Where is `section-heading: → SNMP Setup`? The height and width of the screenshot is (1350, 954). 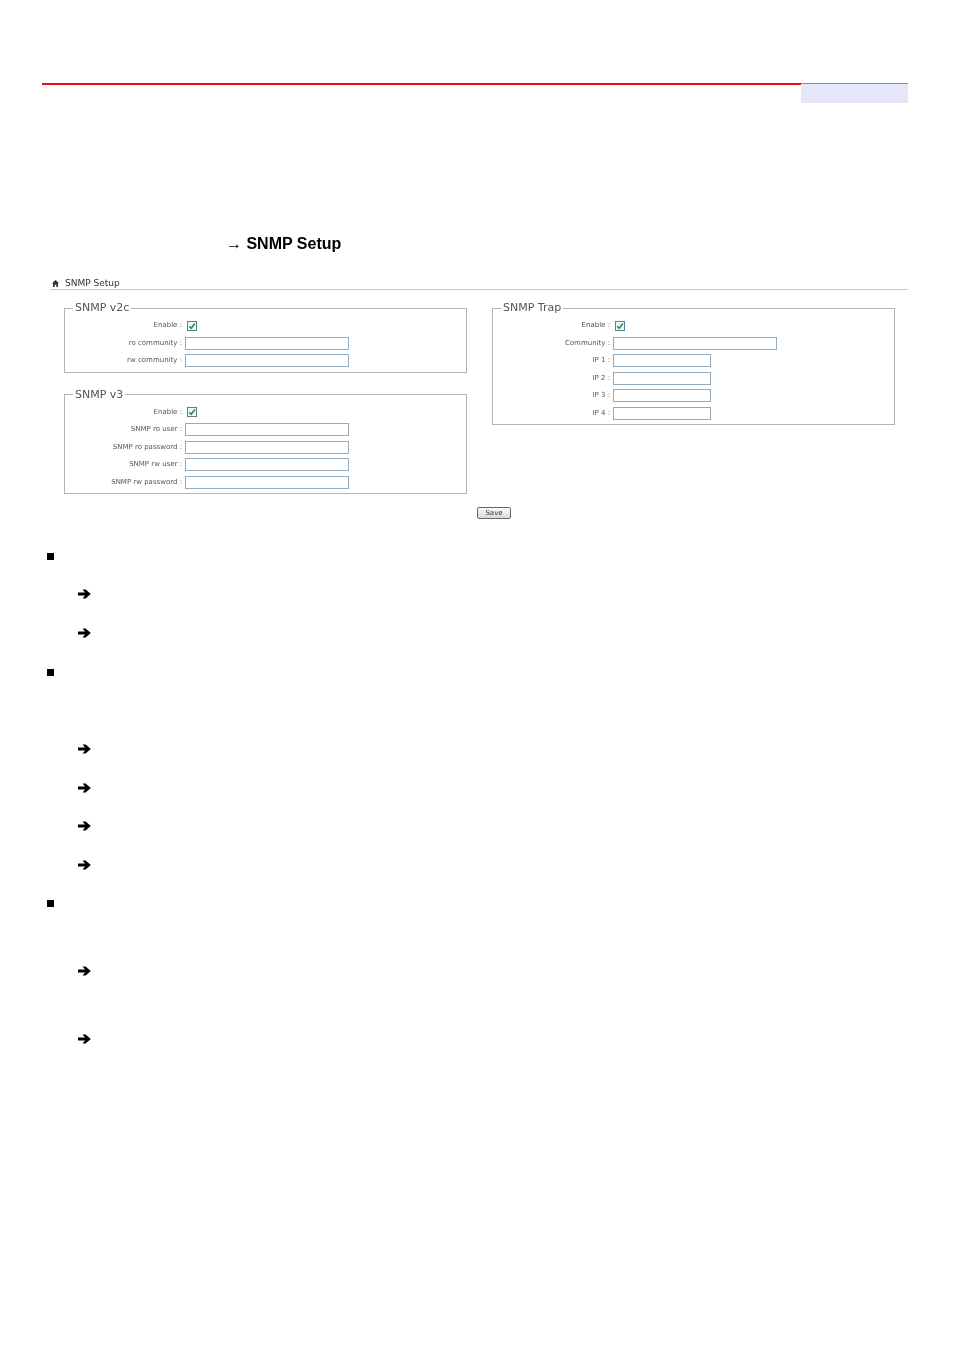
section-heading: → SNMP Setup is located at coordinates (284, 244).